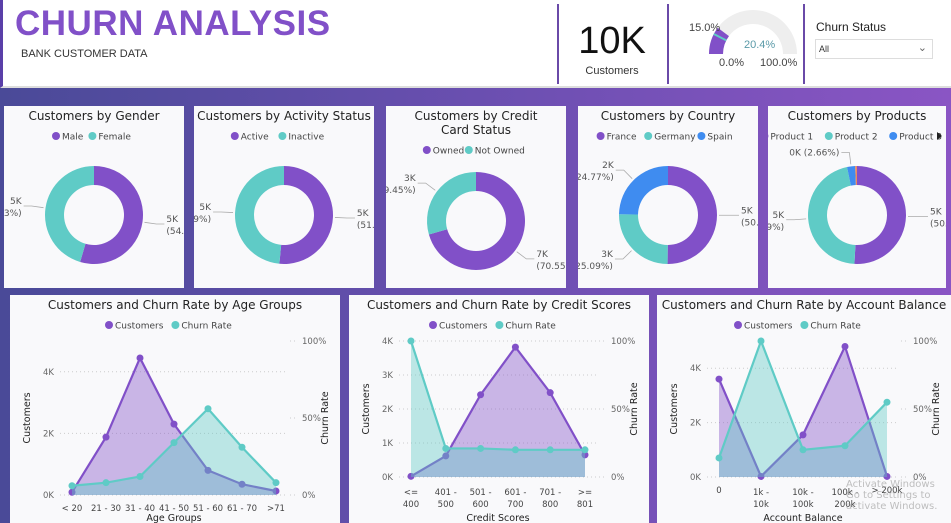 This screenshot has height=523, width=951. I want to click on donut-chart: Owned Not Owned 7K (70.55%) 3K (29.45%), so click(476, 209).